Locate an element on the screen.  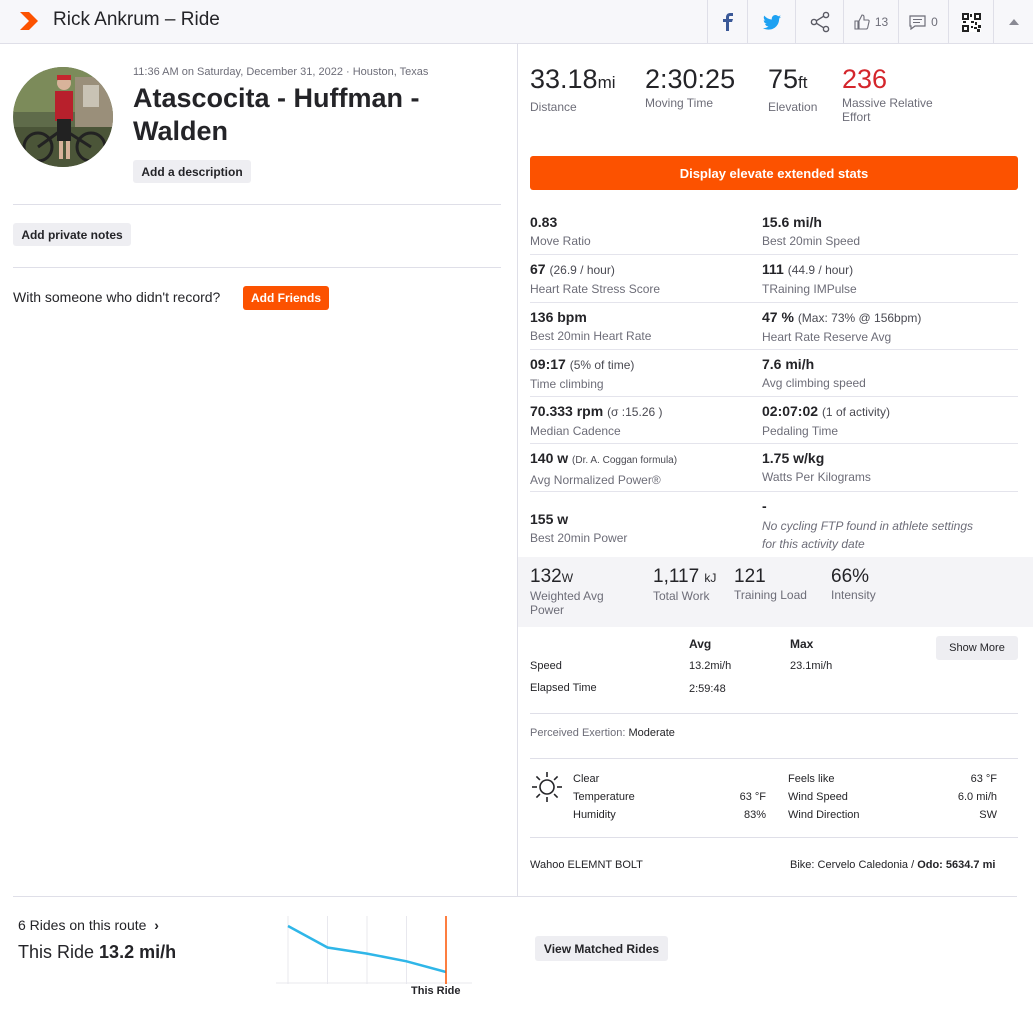
stat-extra: (Dr. A. Coggan formula) is located at coordinates (625, 460).